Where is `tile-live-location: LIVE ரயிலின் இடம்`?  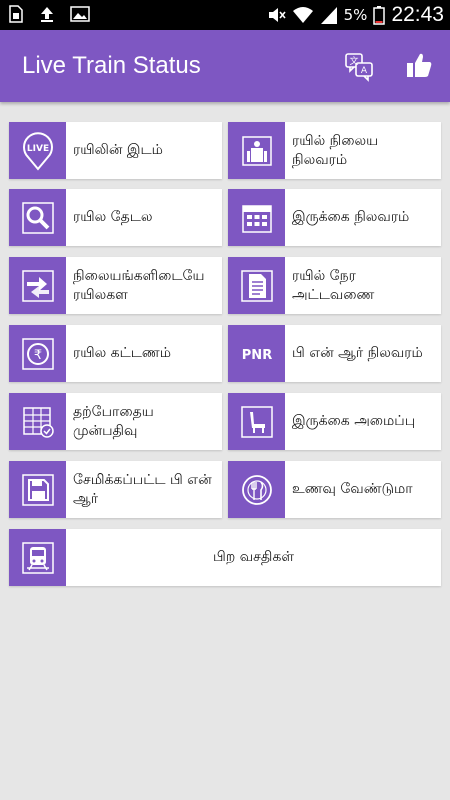
tile-live-location: LIVE ரயிலின் இடம் is located at coordinates (115, 150).